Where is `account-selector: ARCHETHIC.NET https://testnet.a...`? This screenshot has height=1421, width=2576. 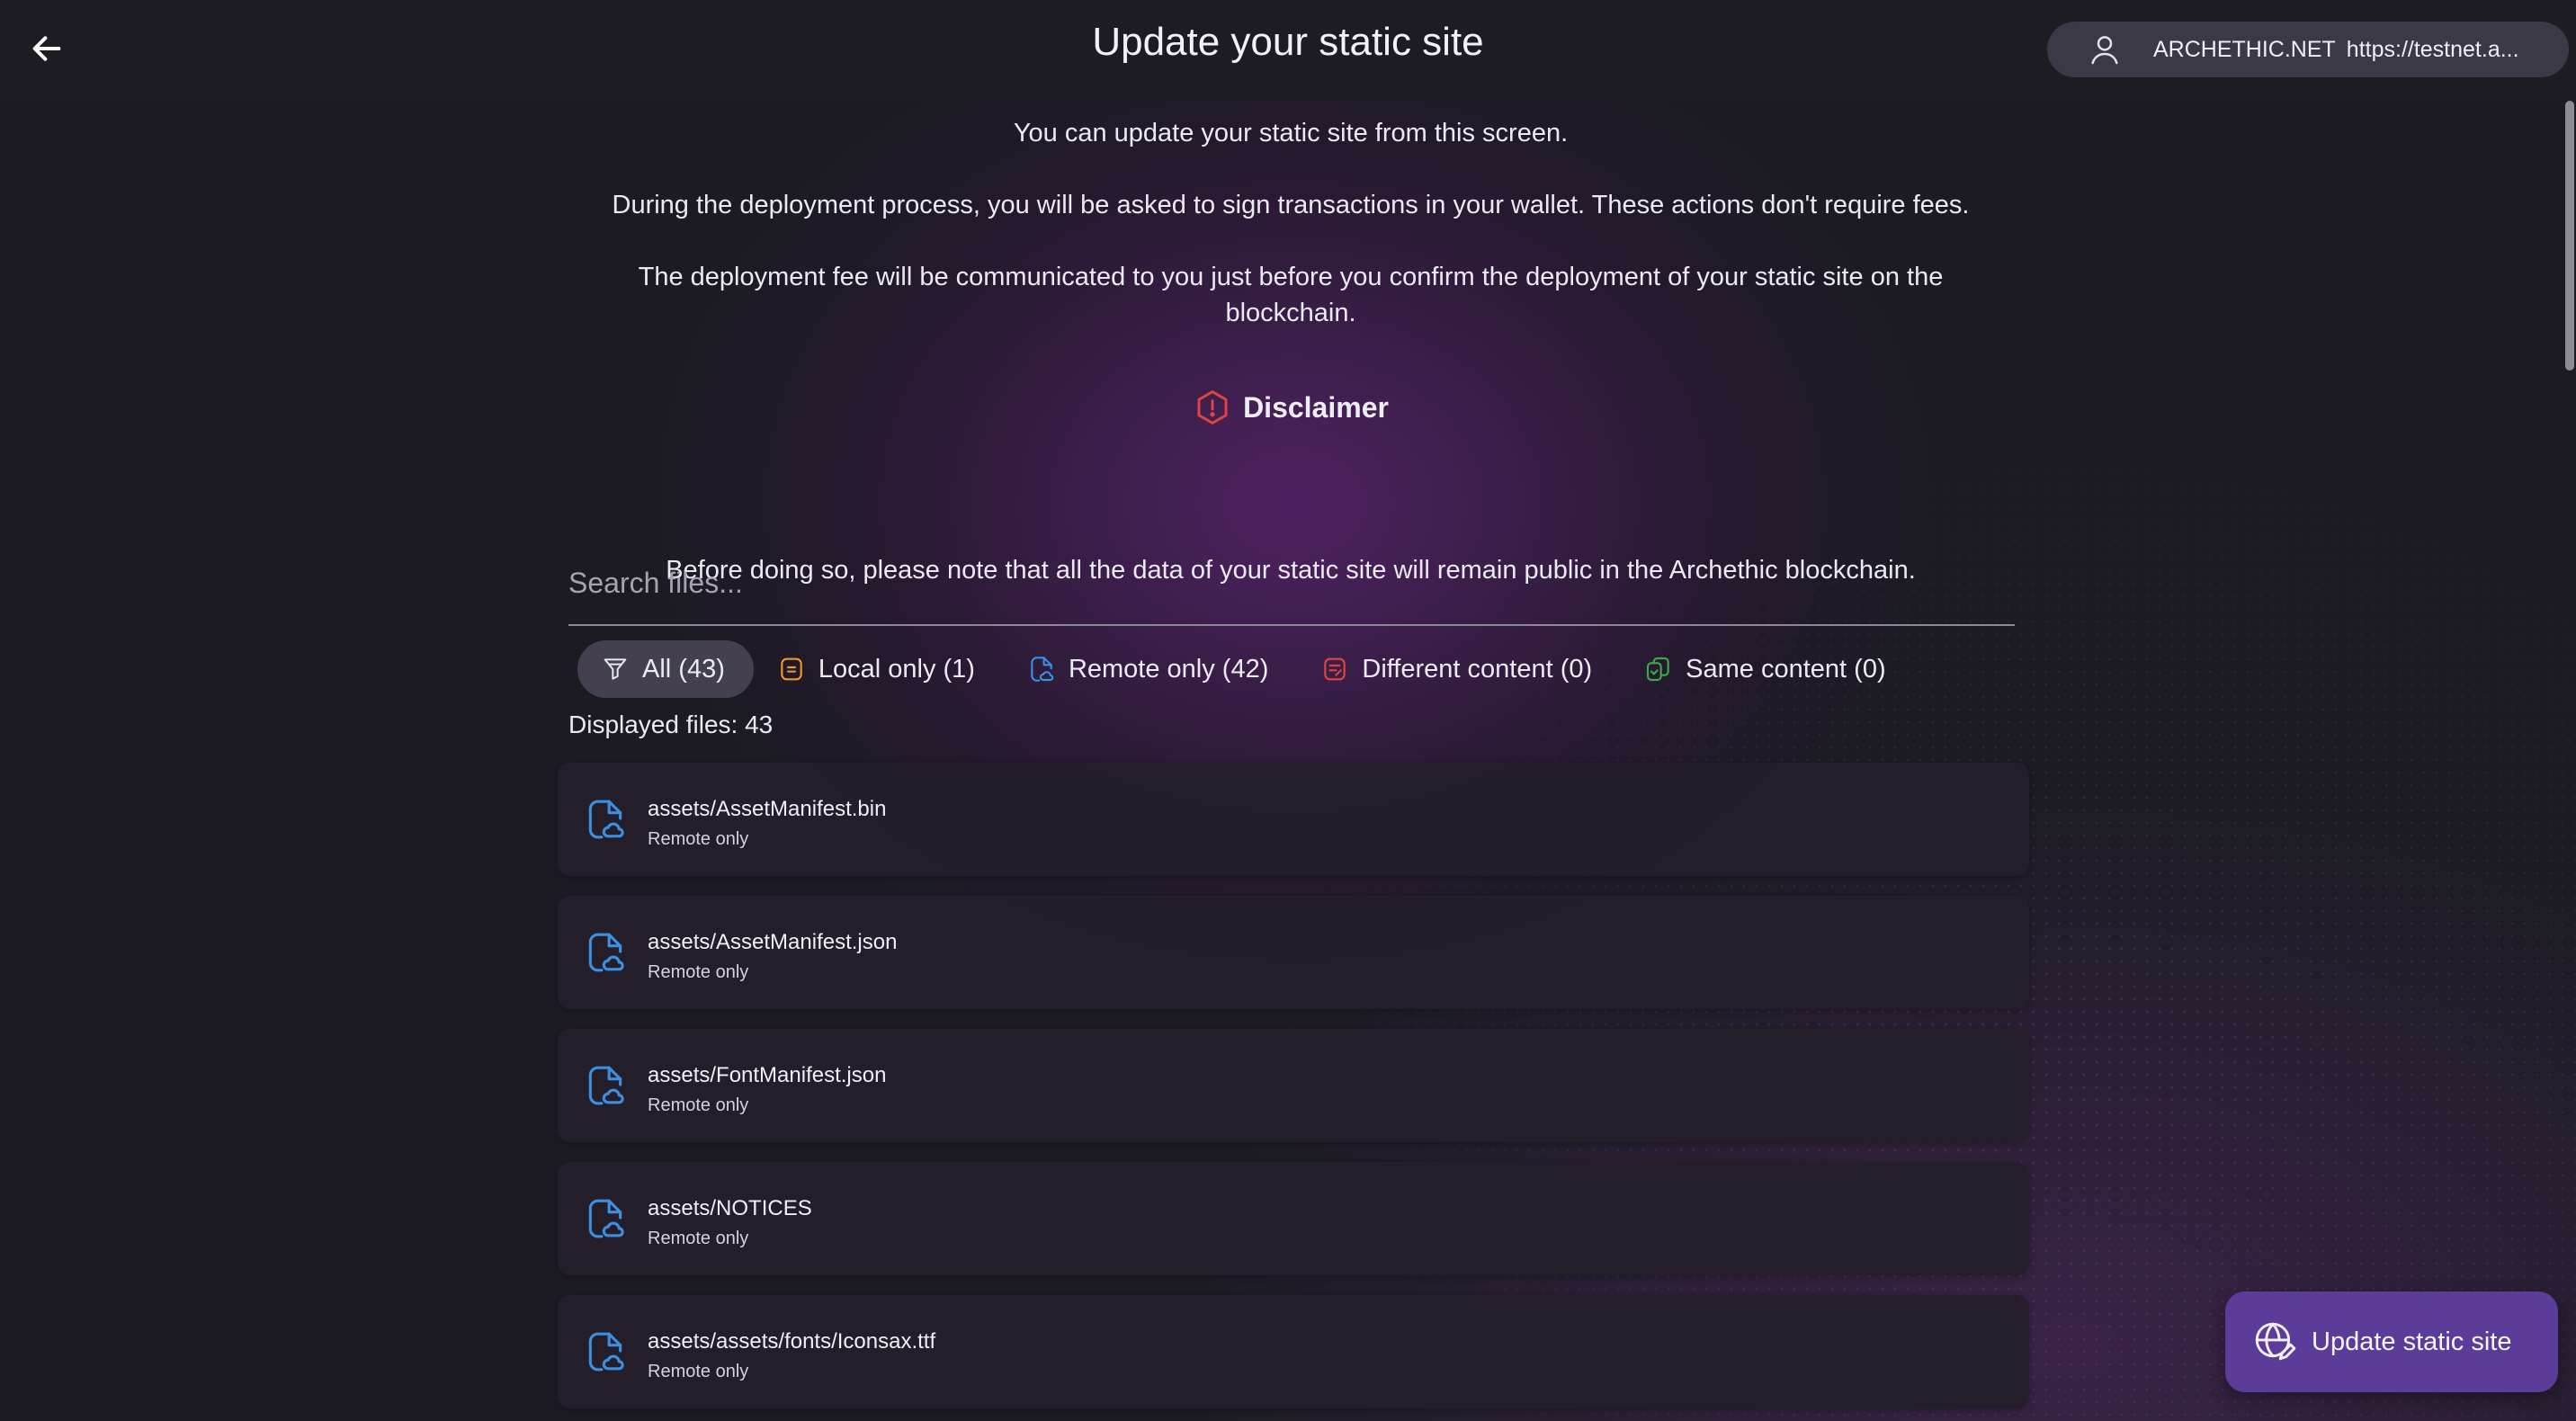
account-selector: ARCHETHIC.NET https://testnet.a... is located at coordinates (2308, 50).